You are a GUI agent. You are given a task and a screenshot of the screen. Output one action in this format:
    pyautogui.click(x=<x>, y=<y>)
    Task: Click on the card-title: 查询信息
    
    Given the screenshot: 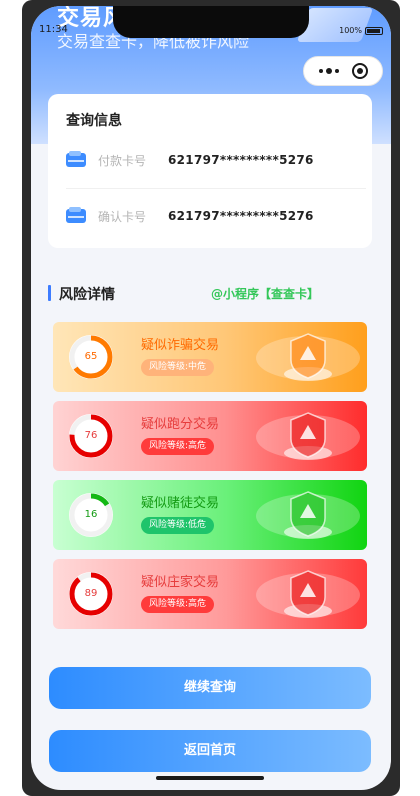 What is the action you would take?
    pyautogui.click(x=94, y=121)
    